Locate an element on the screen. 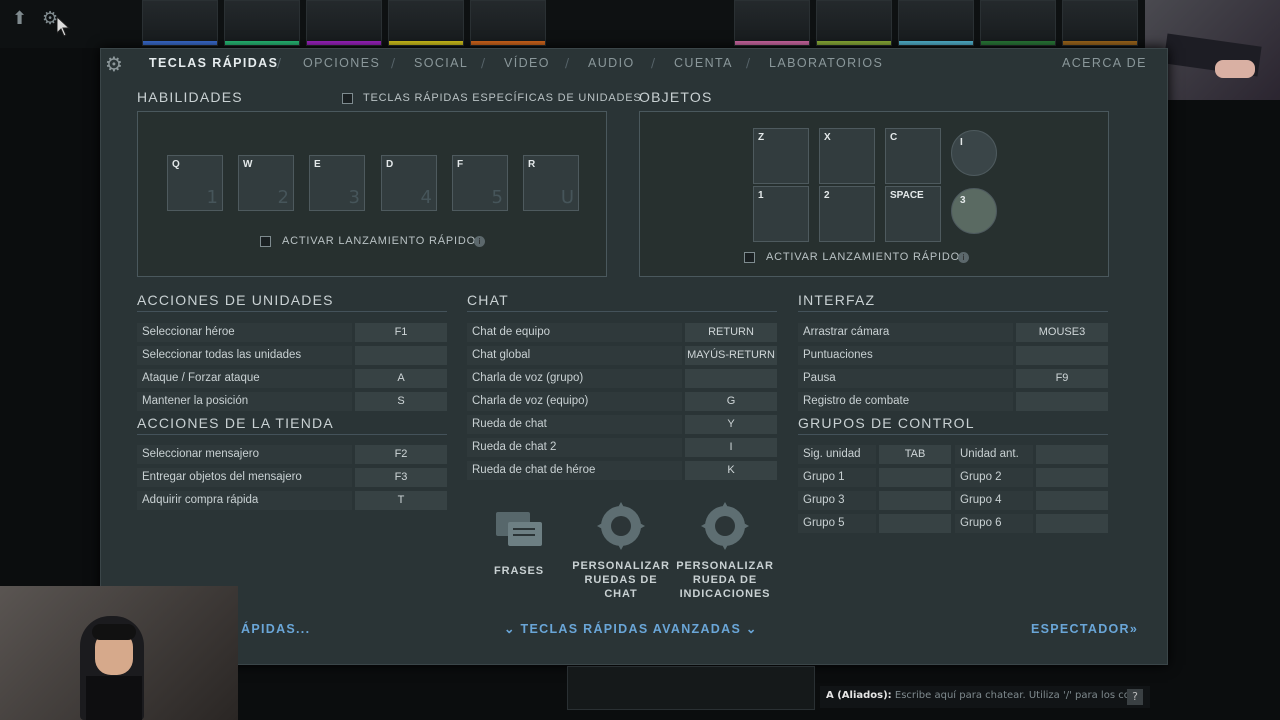 The image size is (1280, 720). hotkey-row: Seleccionar todas las unidades is located at coordinates (292, 355).